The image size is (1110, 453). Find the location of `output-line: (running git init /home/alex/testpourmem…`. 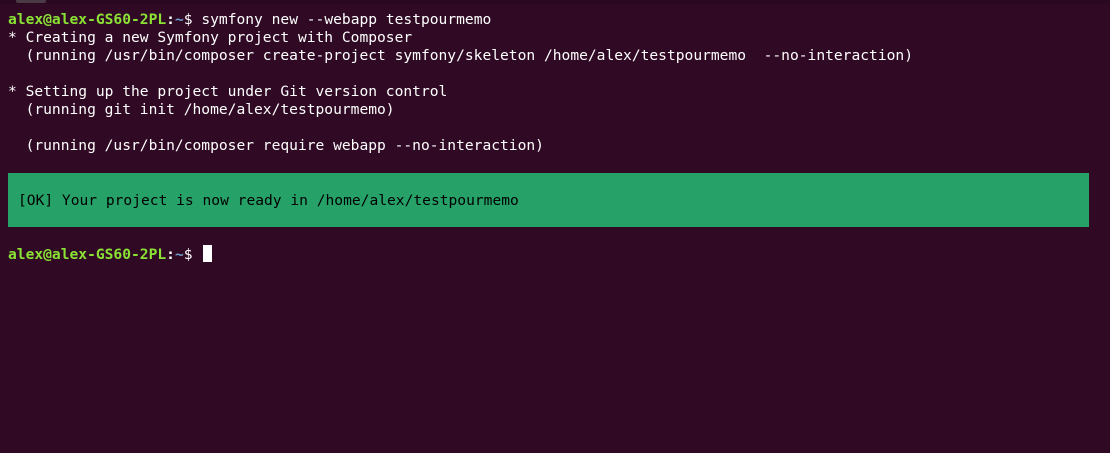

output-line: (running git init /home/alex/testpourmem… is located at coordinates (201, 109).